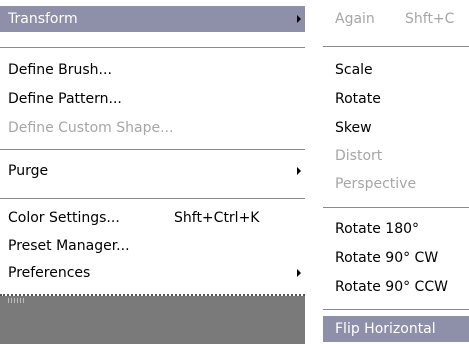  What do you see at coordinates (354, 70) in the screenshot?
I see `menu-item-label: Scale` at bounding box center [354, 70].